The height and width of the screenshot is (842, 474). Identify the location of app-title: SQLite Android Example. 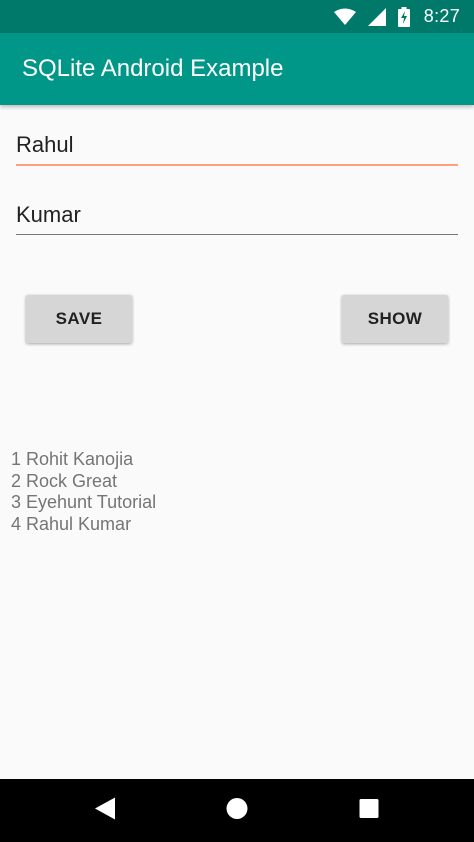
(153, 68).